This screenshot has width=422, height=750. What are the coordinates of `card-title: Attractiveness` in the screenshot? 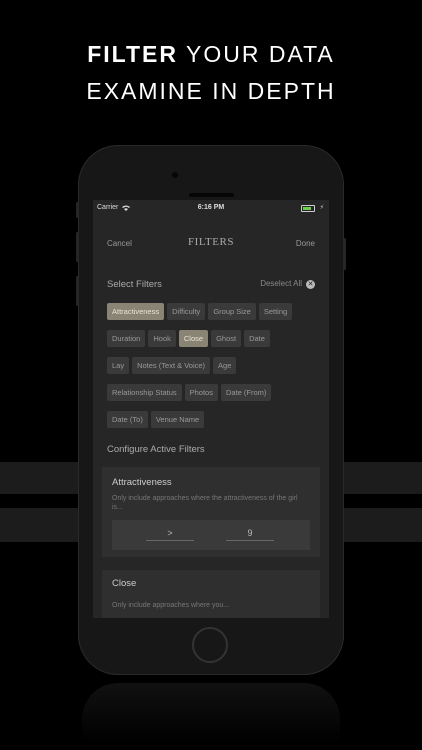 It's located at (142, 482).